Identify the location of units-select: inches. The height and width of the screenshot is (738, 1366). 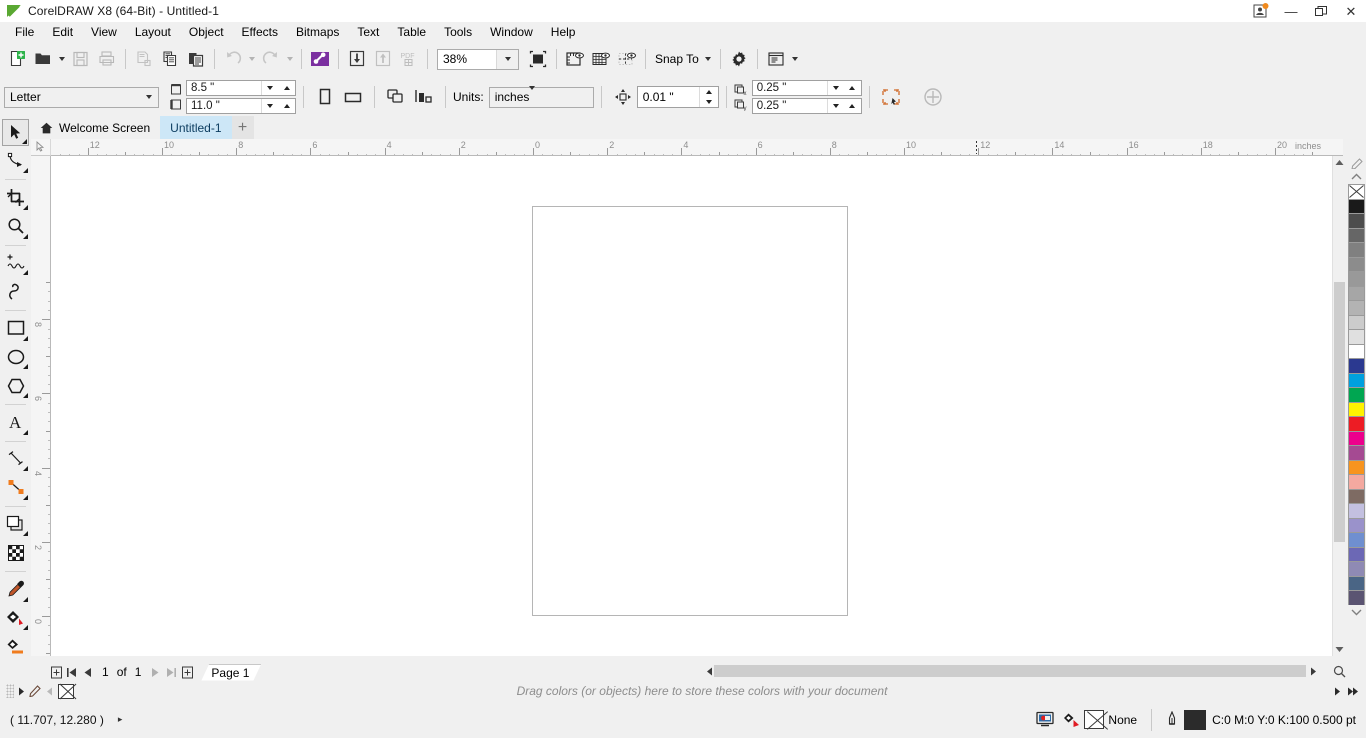
(541, 97).